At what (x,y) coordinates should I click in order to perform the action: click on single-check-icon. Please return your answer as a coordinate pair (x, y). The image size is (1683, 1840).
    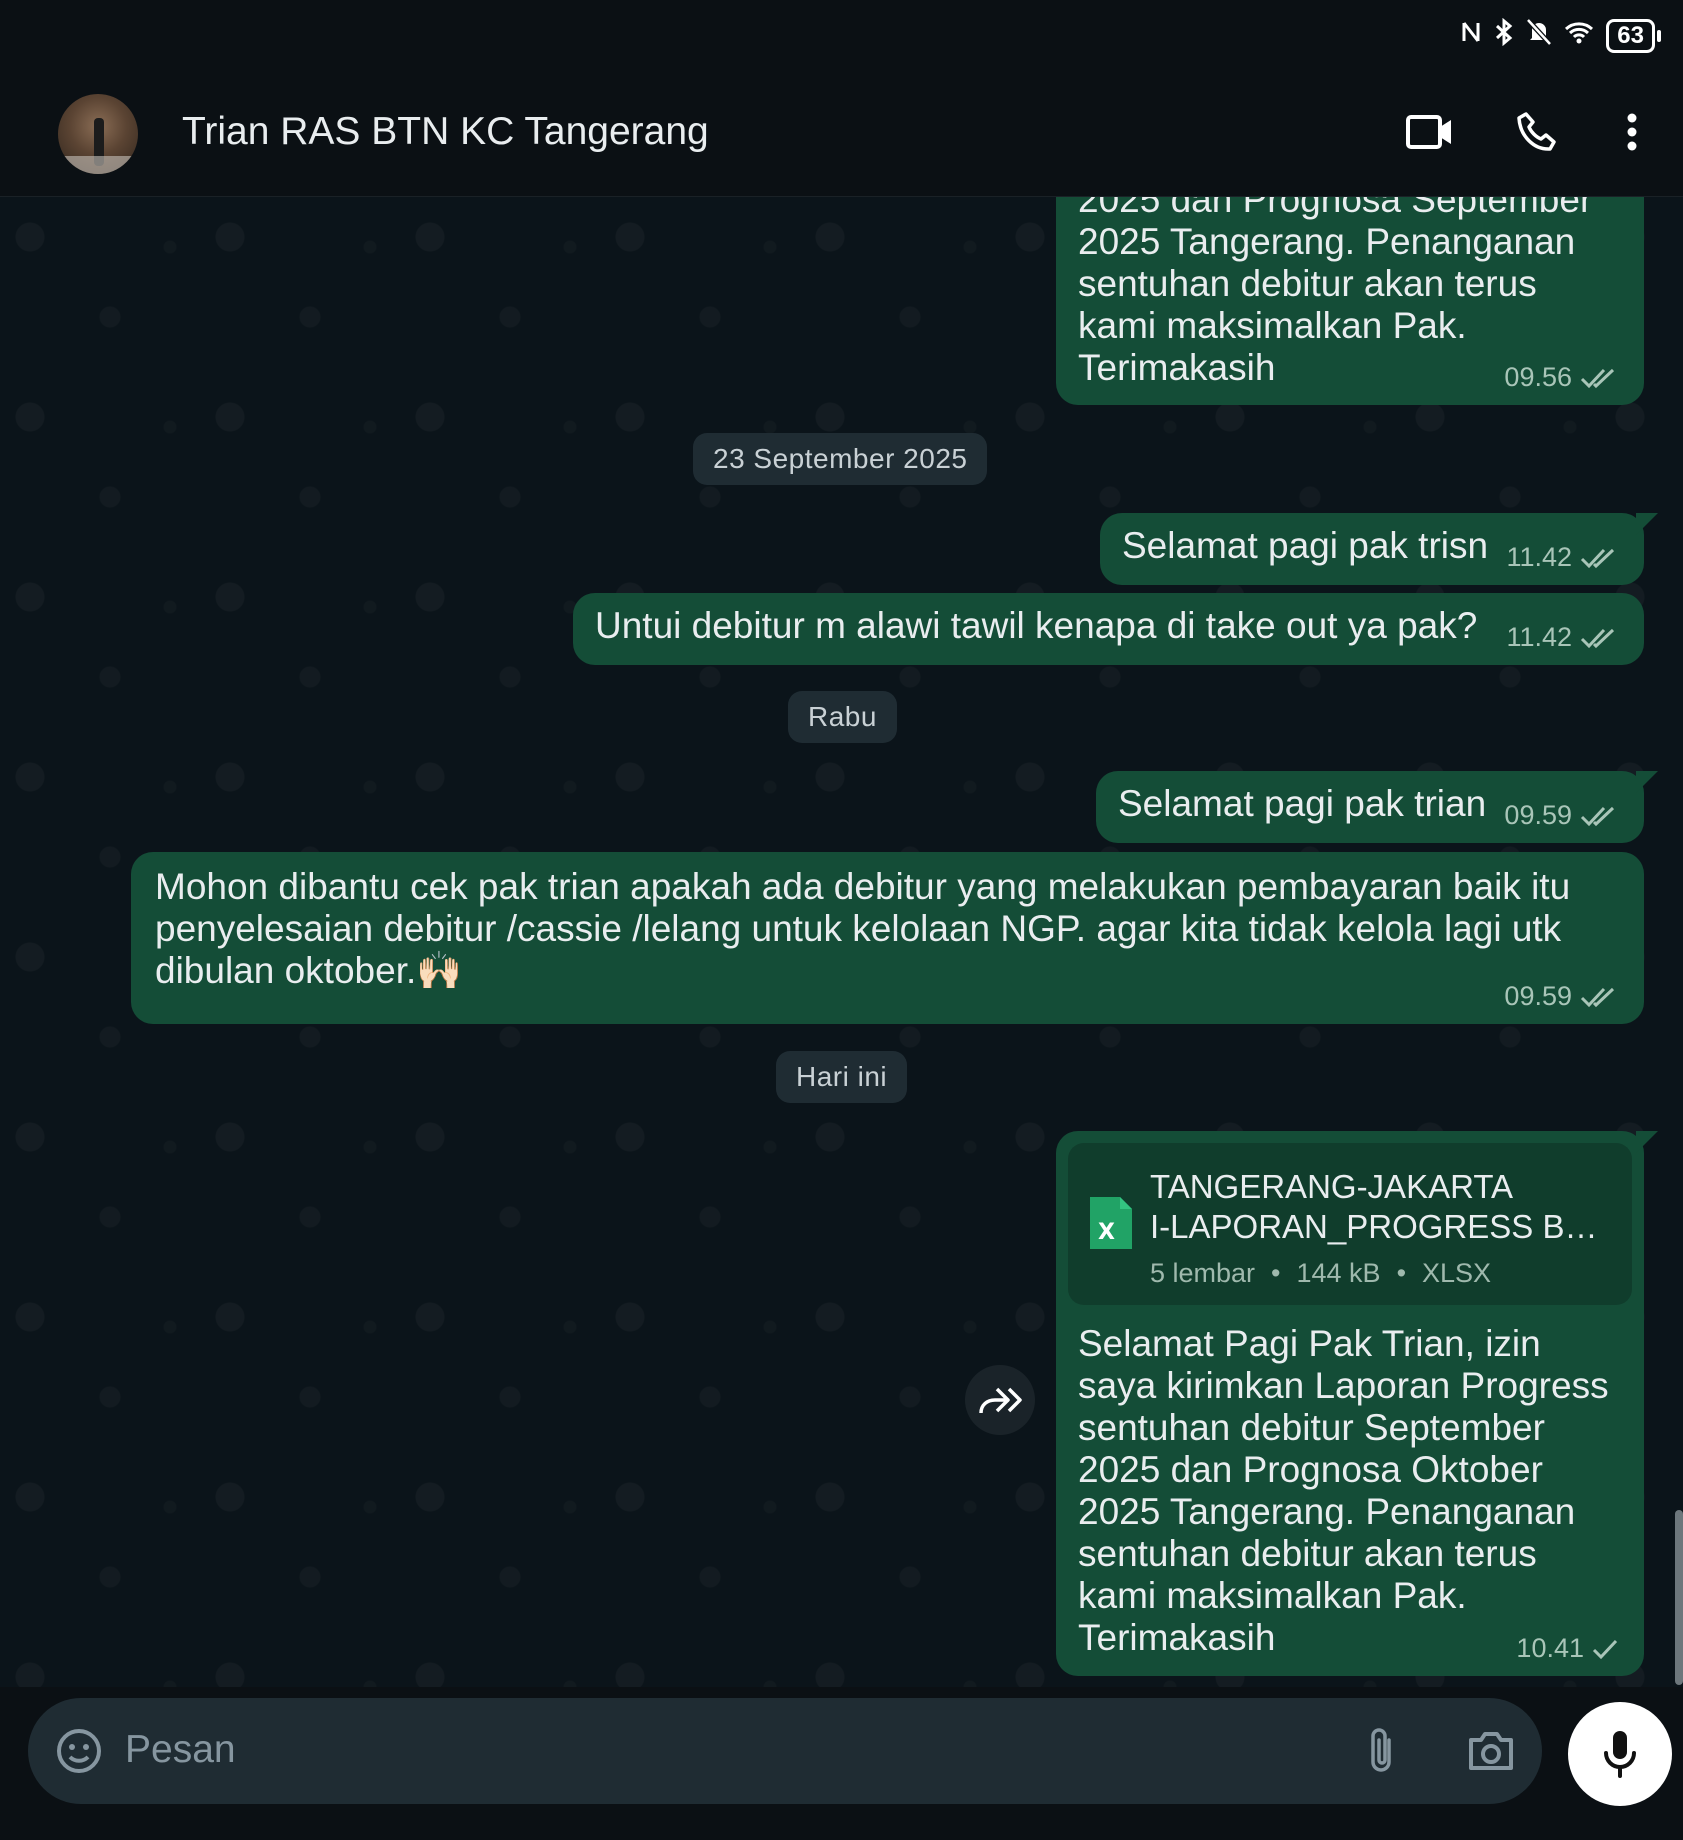
    Looking at the image, I should click on (1605, 1649).